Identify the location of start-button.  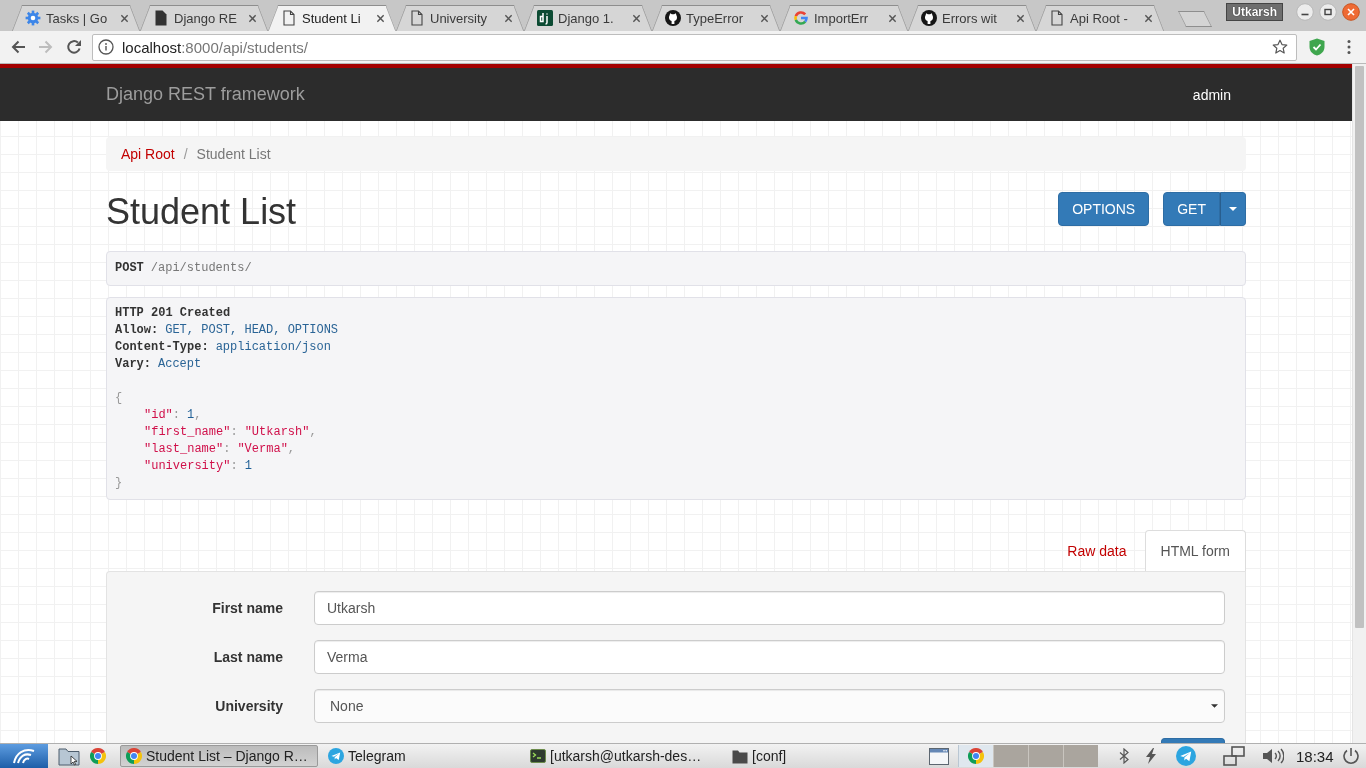
(24, 756).